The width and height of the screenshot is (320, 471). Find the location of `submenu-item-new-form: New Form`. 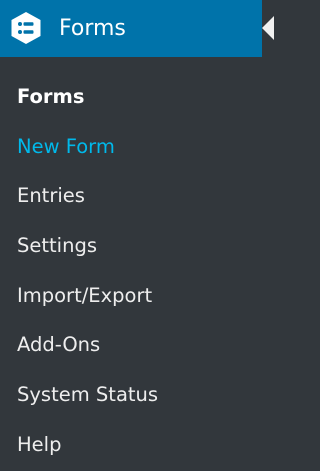

submenu-item-new-form: New Form is located at coordinates (137, 147).